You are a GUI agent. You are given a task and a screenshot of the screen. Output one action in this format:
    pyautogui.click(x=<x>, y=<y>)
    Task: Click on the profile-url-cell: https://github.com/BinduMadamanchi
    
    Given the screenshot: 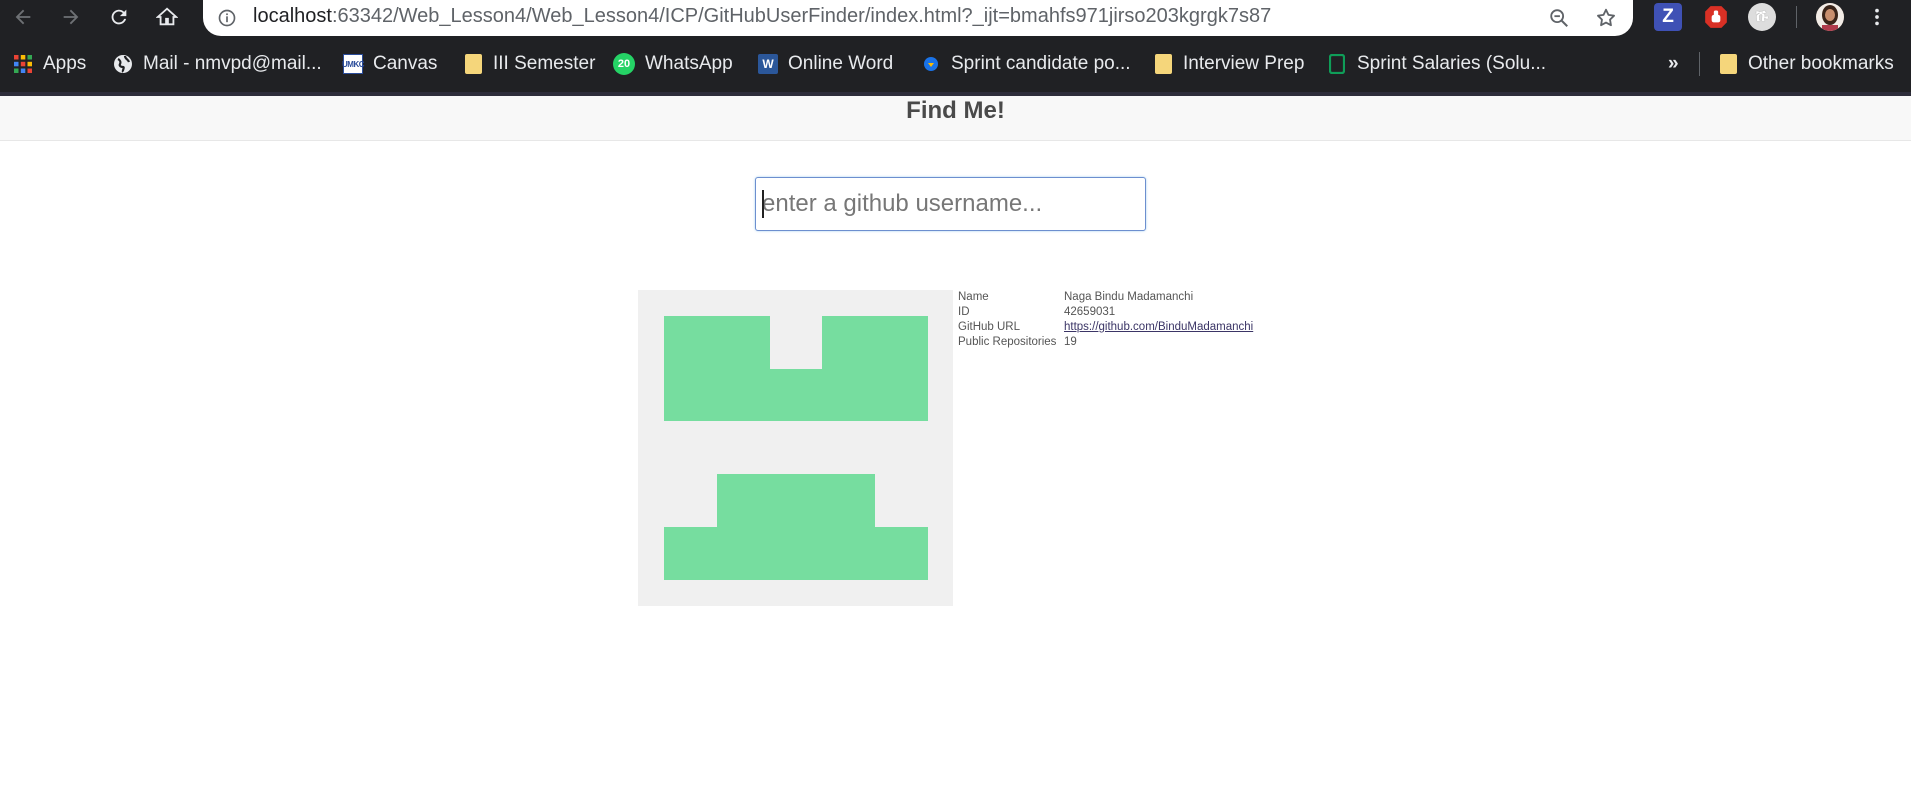 What is the action you would take?
    pyautogui.click(x=1159, y=327)
    